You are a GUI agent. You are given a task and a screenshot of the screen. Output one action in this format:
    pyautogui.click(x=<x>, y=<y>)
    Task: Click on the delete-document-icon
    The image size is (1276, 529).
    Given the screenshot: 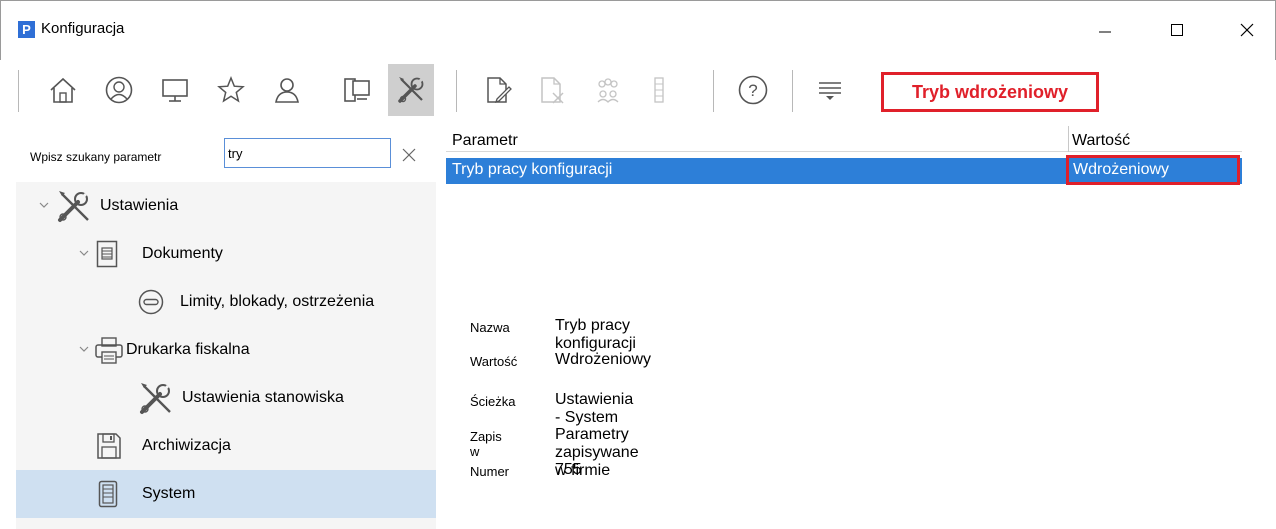 What is the action you would take?
    pyautogui.click(x=552, y=90)
    